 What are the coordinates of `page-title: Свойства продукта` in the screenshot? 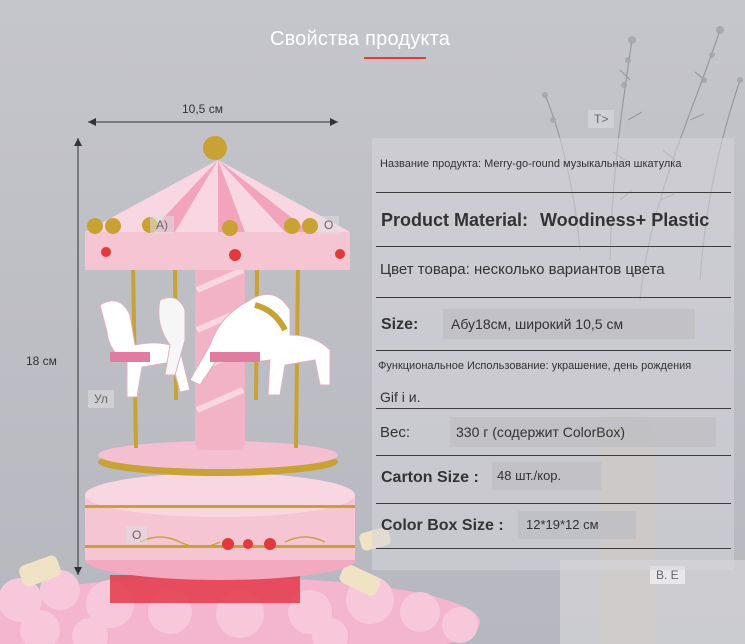 It's located at (360, 39).